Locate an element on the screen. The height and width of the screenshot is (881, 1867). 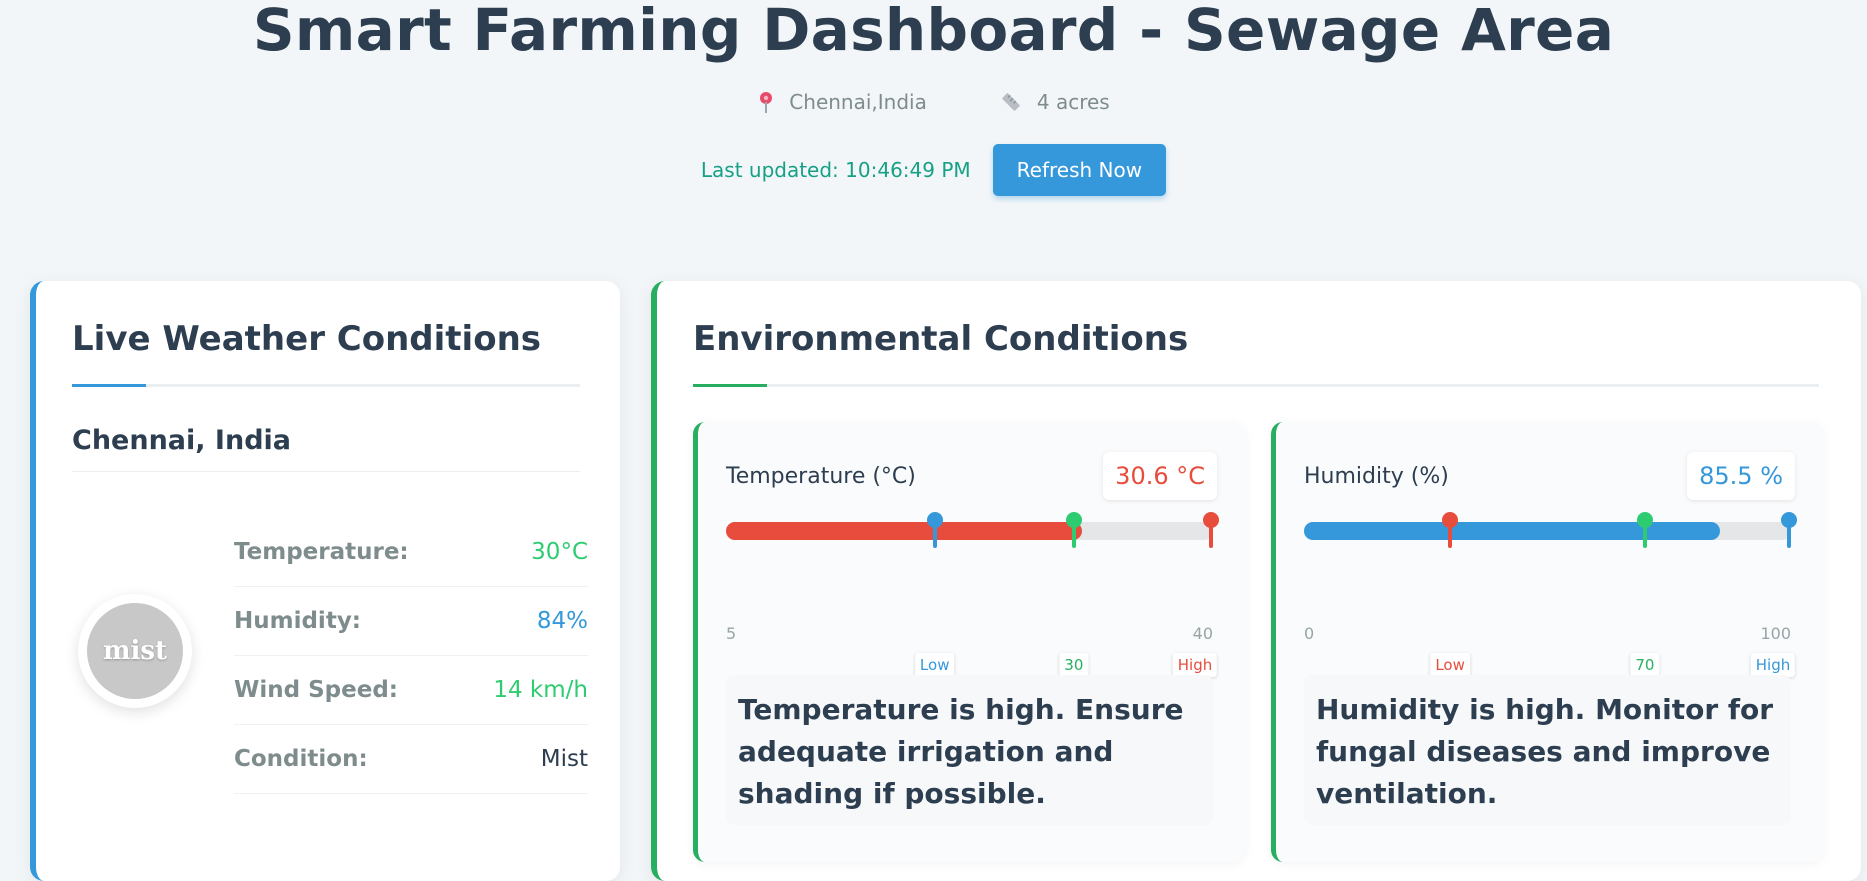
weather-label: Temperature: is located at coordinates (321, 552).